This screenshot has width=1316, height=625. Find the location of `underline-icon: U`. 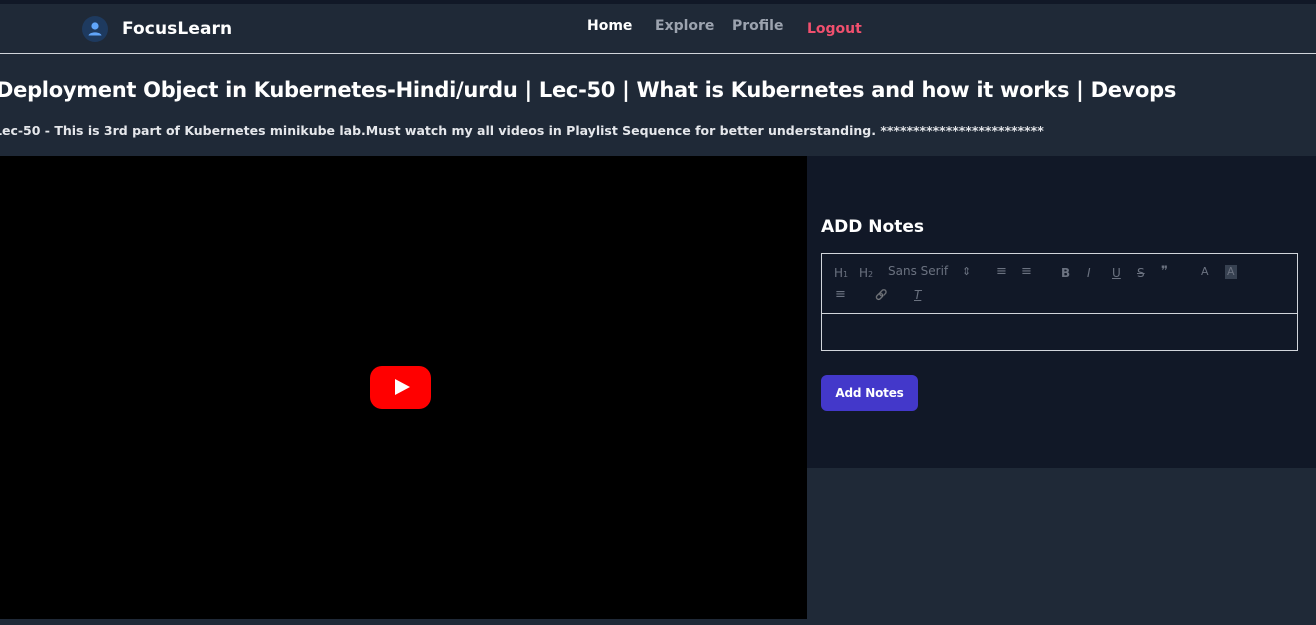

underline-icon: U is located at coordinates (1116, 273).